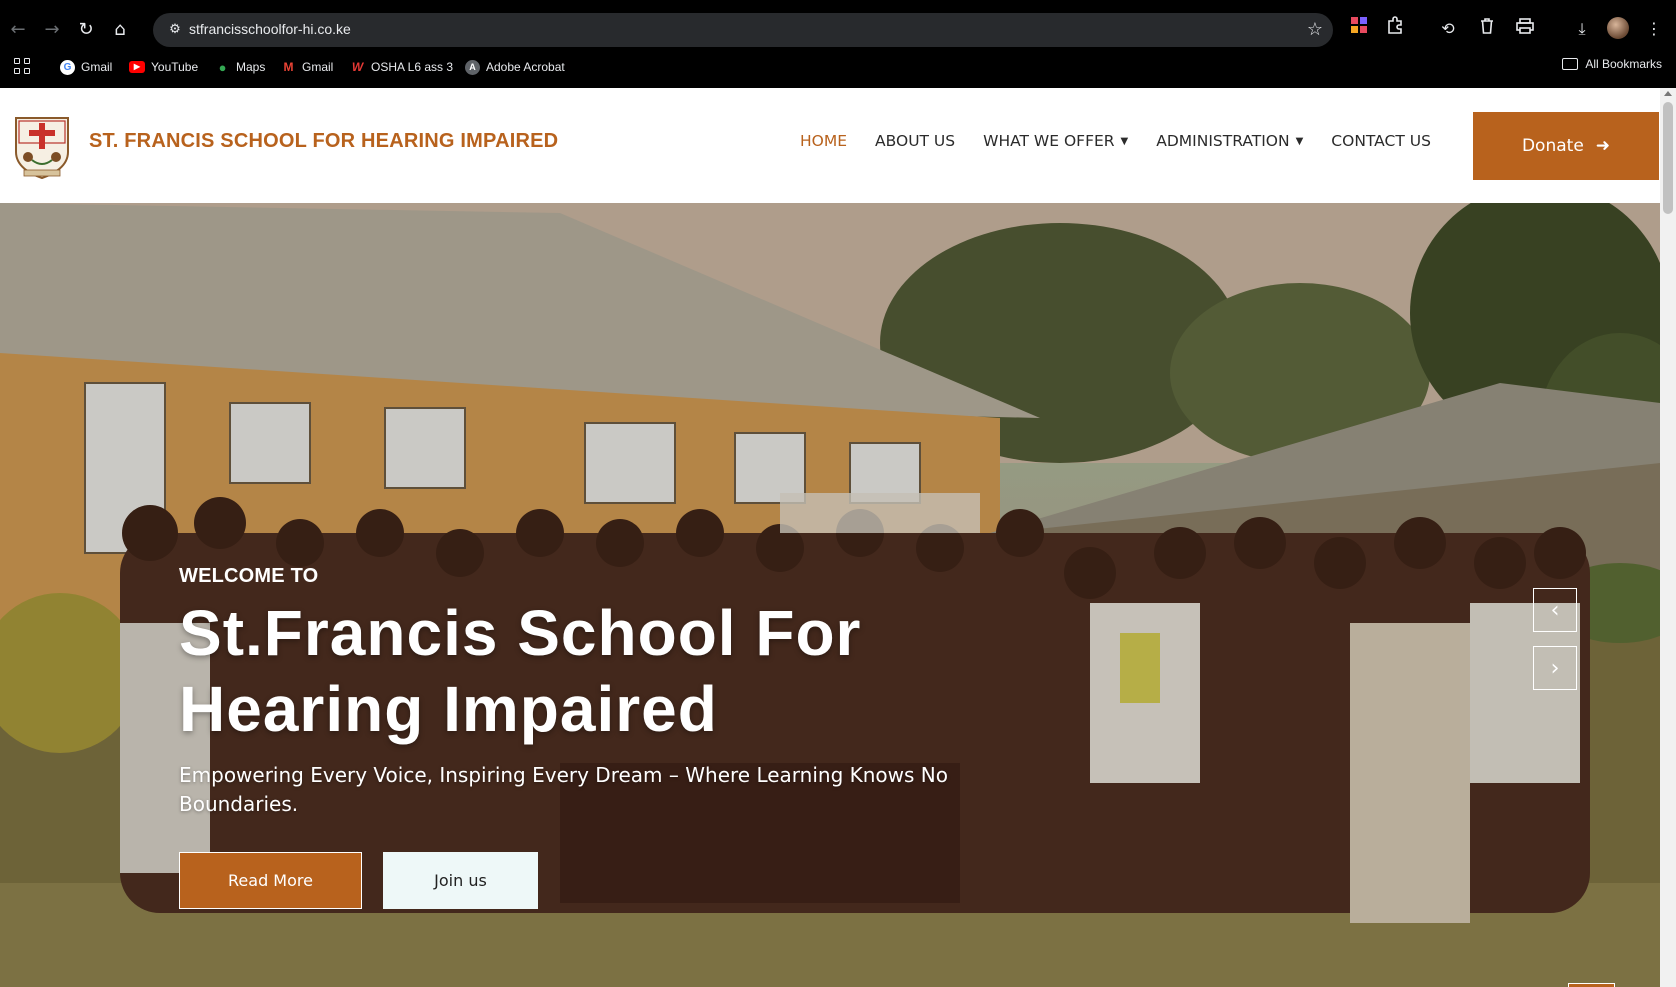 The width and height of the screenshot is (1676, 987). I want to click on profile-avatar, so click(1618, 28).